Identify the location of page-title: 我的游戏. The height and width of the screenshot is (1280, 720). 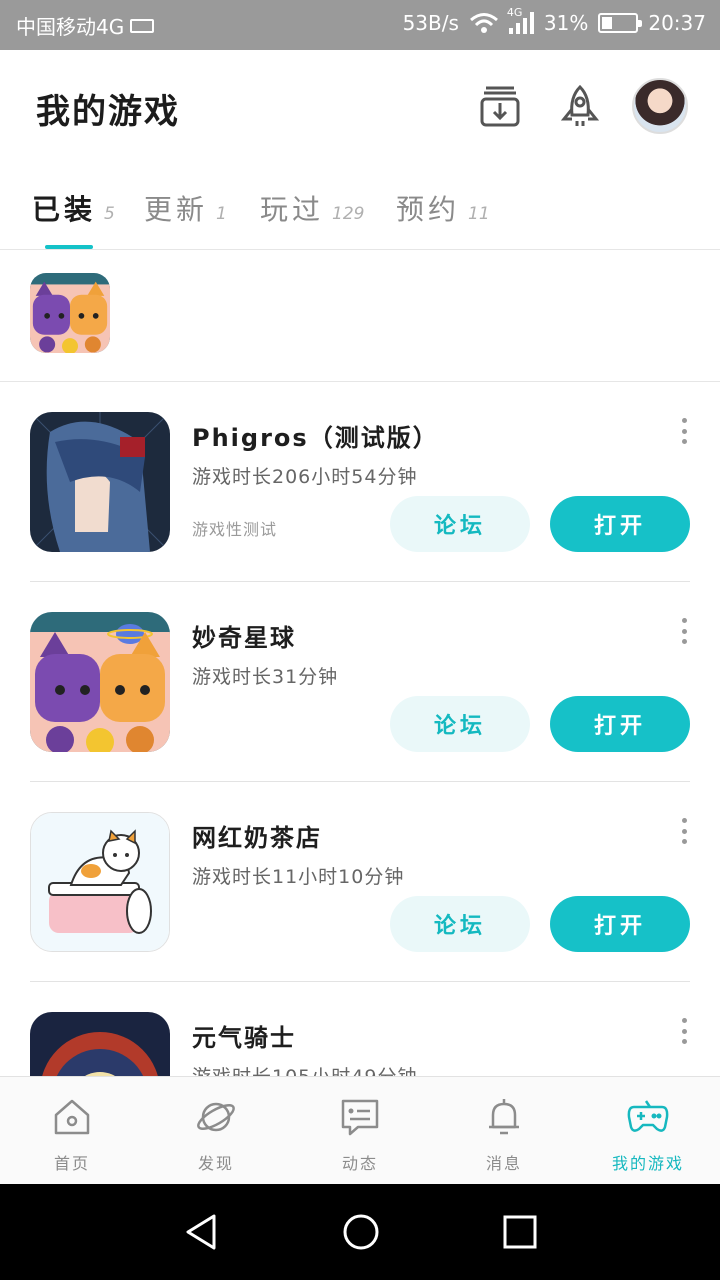
(108, 112).